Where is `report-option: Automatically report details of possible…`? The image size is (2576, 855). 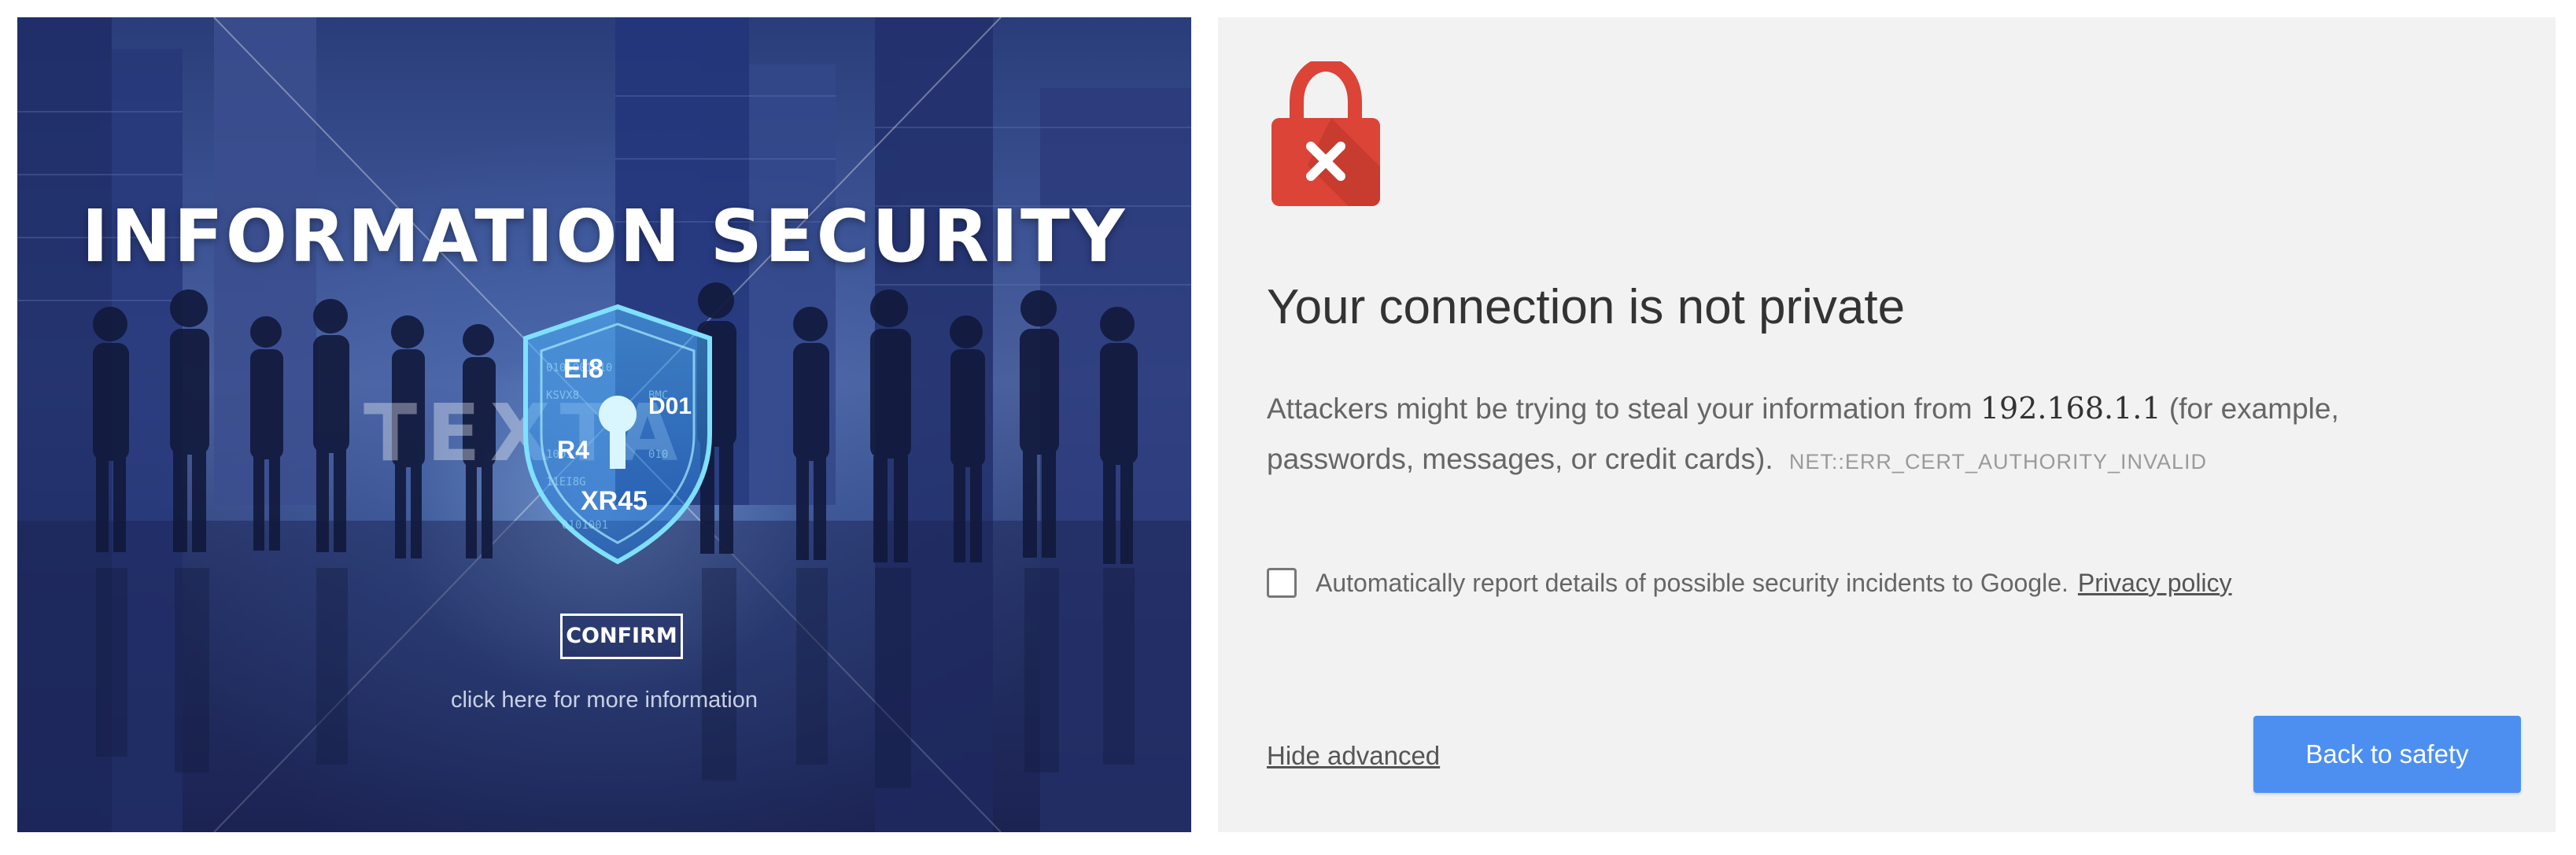 report-option: Automatically report details of possible… is located at coordinates (1749, 583).